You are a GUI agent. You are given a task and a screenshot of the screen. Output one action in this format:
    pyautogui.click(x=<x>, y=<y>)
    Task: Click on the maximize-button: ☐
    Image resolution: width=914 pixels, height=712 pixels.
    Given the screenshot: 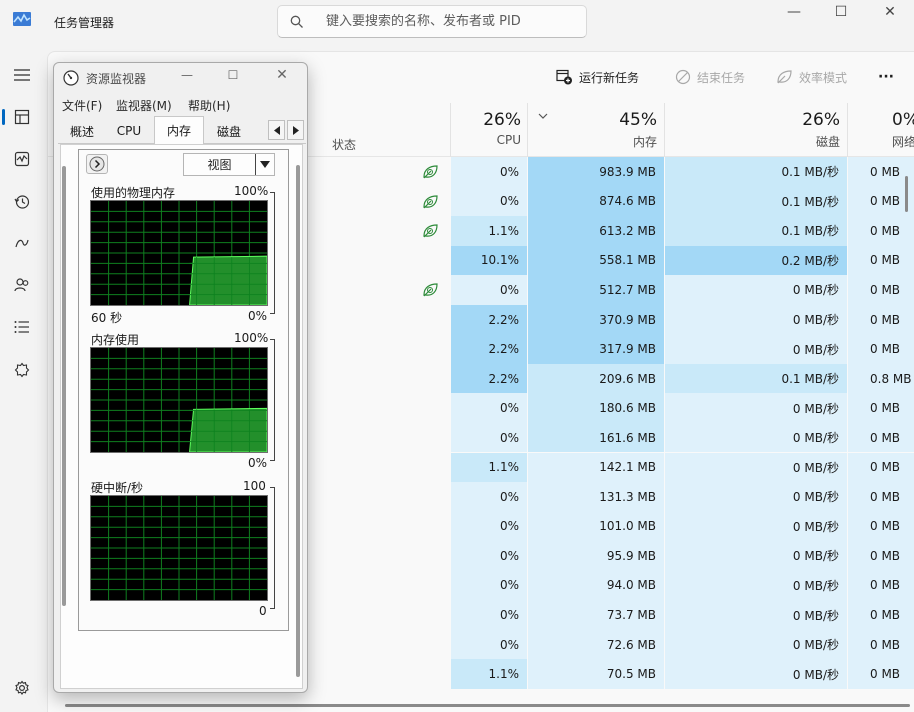 What is the action you would take?
    pyautogui.click(x=841, y=12)
    